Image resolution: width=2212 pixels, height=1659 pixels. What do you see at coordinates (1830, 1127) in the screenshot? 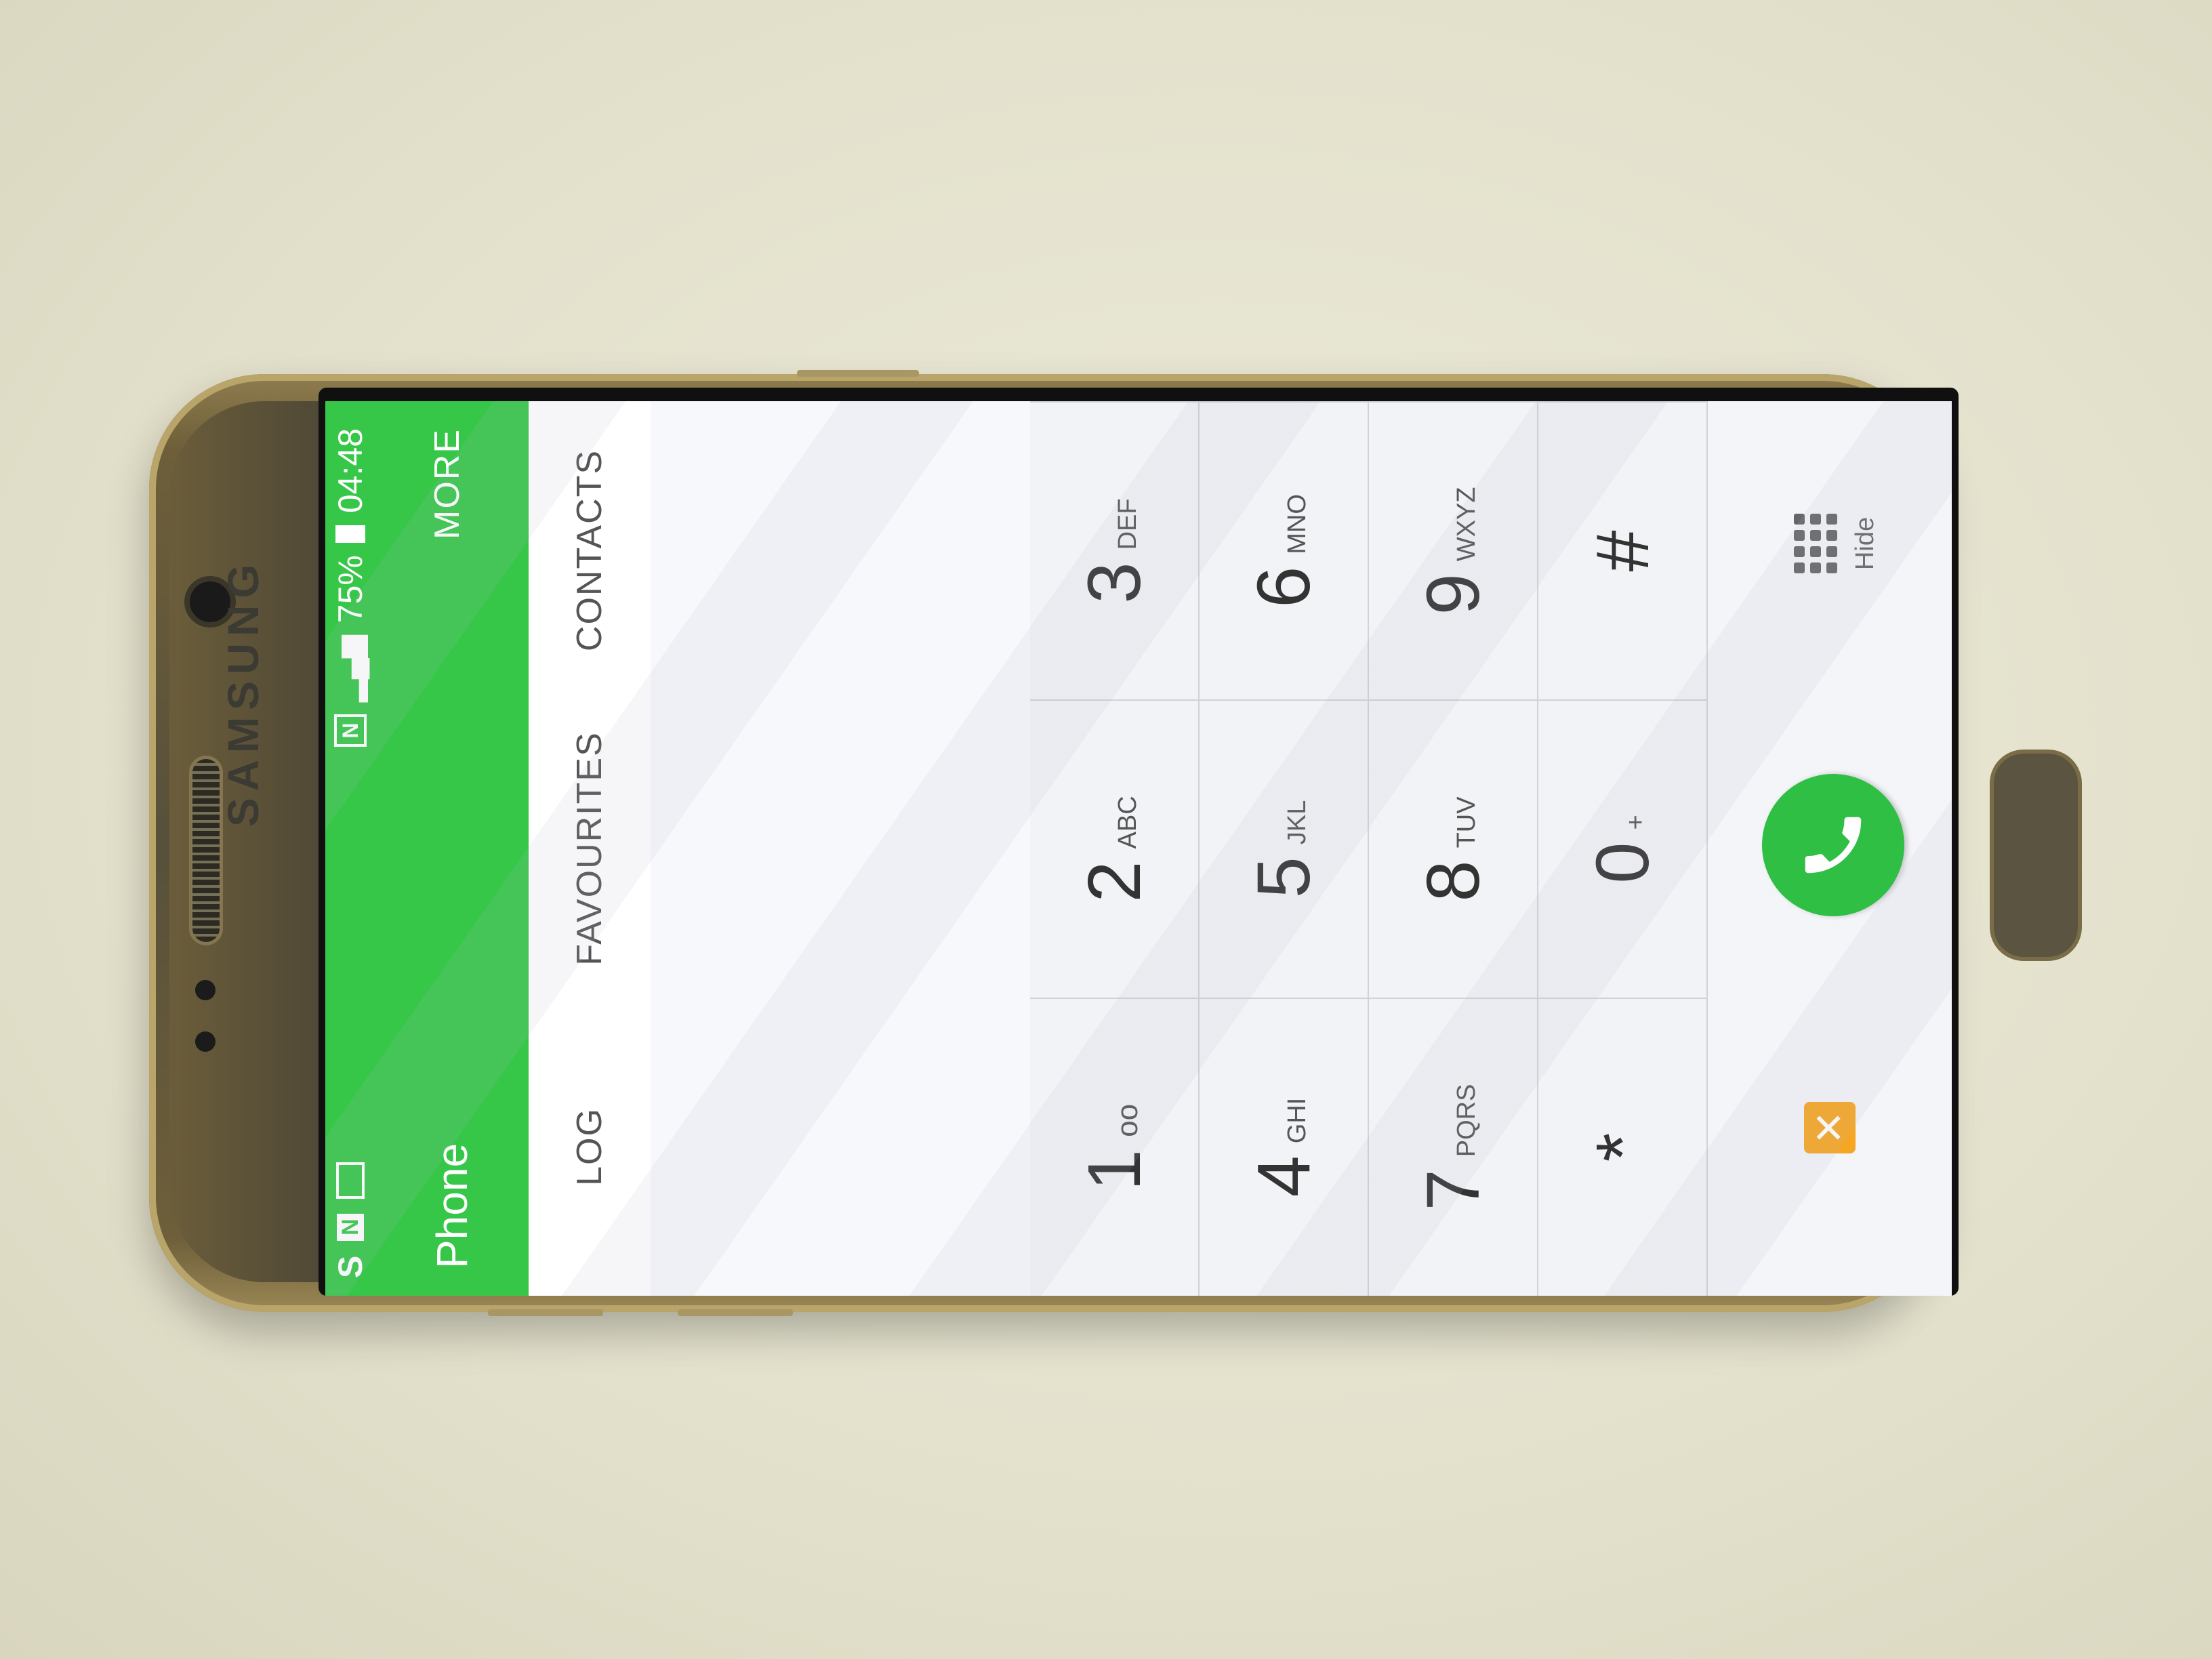
I see `orange-app-icon: ✕` at bounding box center [1830, 1127].